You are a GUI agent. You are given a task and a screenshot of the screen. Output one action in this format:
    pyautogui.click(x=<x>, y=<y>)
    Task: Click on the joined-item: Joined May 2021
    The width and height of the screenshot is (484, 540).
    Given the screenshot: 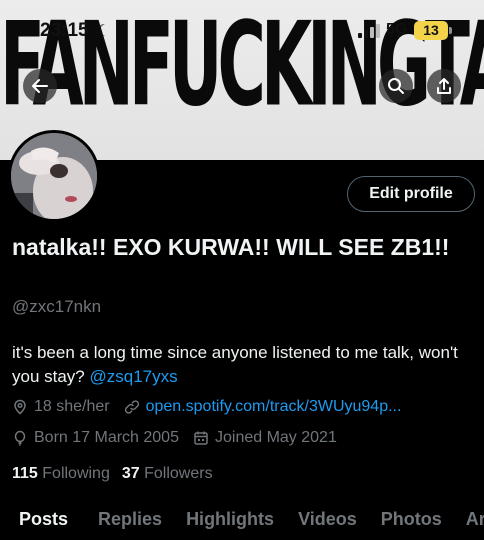 What is the action you would take?
    pyautogui.click(x=265, y=438)
    